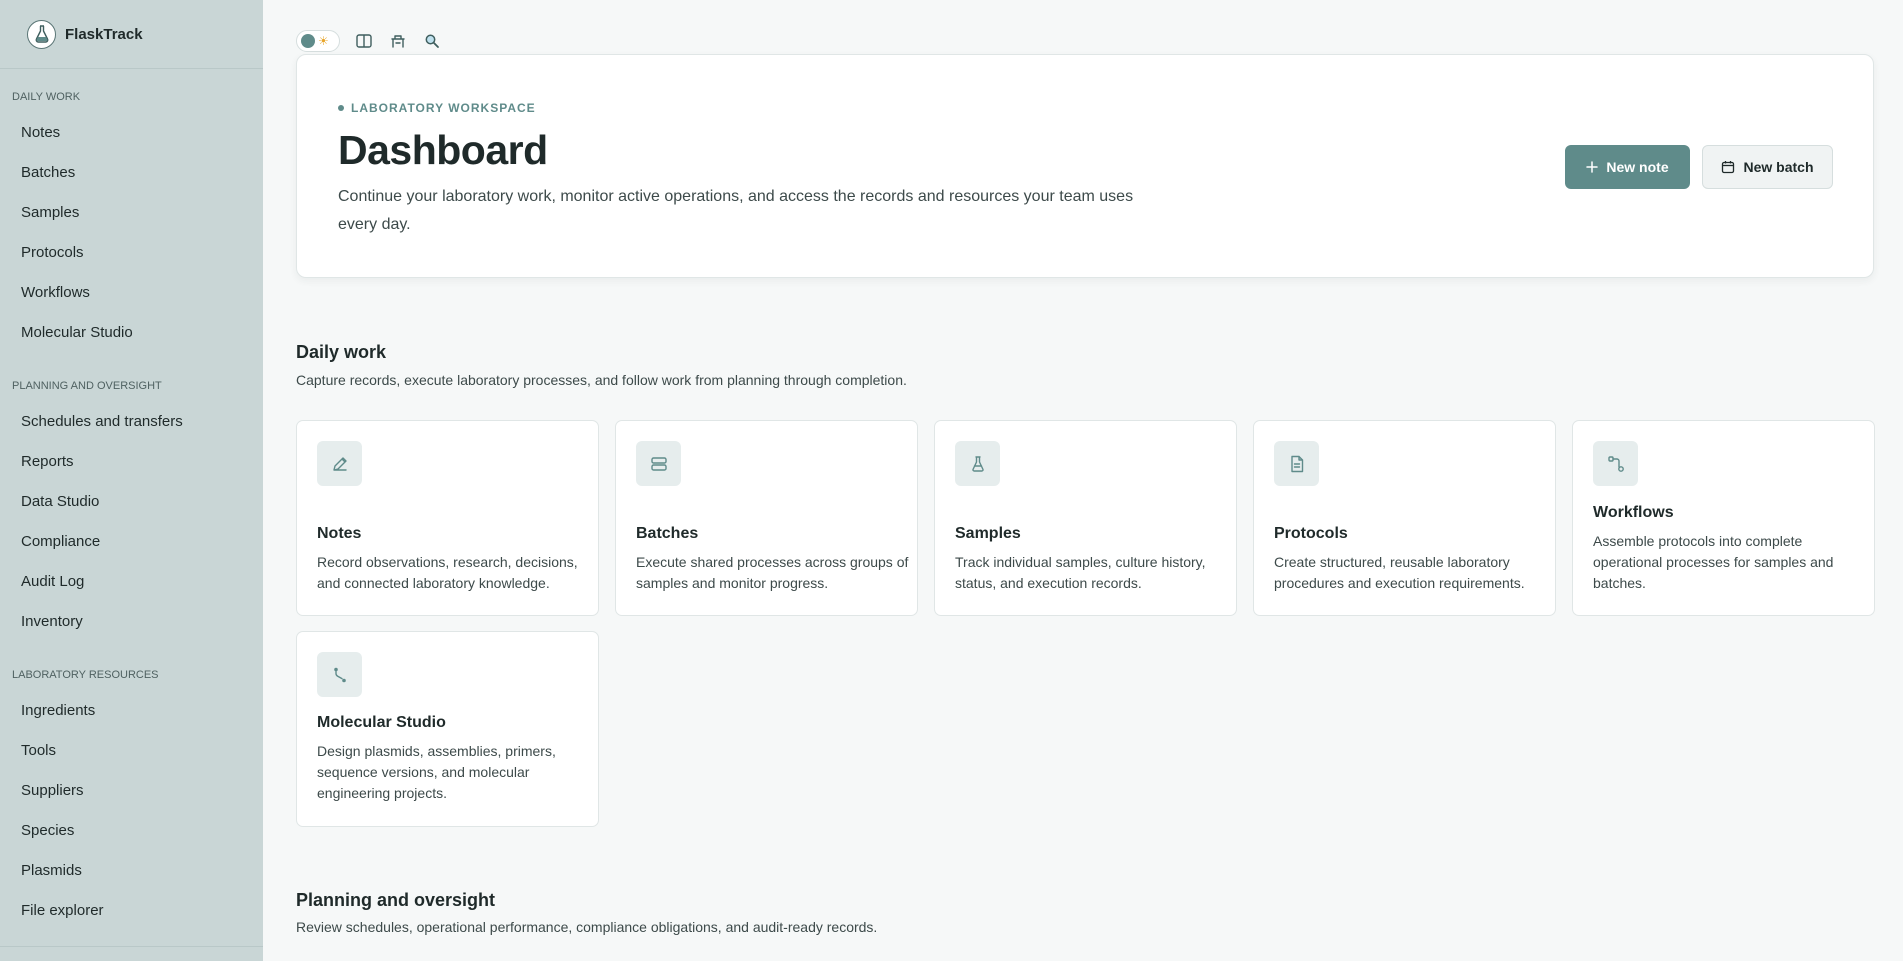 The image size is (1903, 961). Describe the element at coordinates (658, 463) in the screenshot. I see `stack-icon` at that location.